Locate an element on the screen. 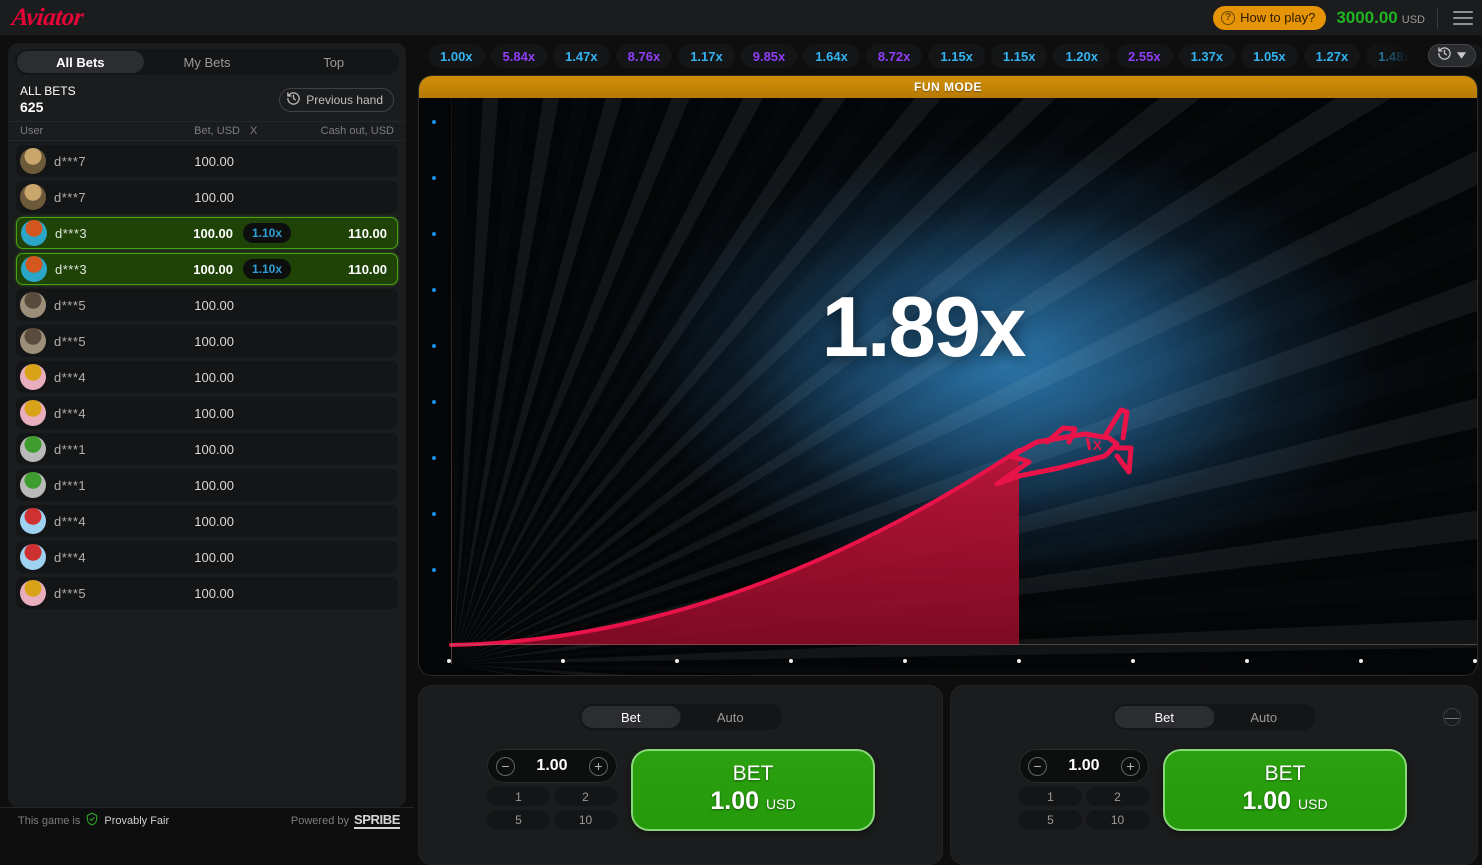  history-multiplier-chip: 1.48x is located at coordinates (1394, 56).